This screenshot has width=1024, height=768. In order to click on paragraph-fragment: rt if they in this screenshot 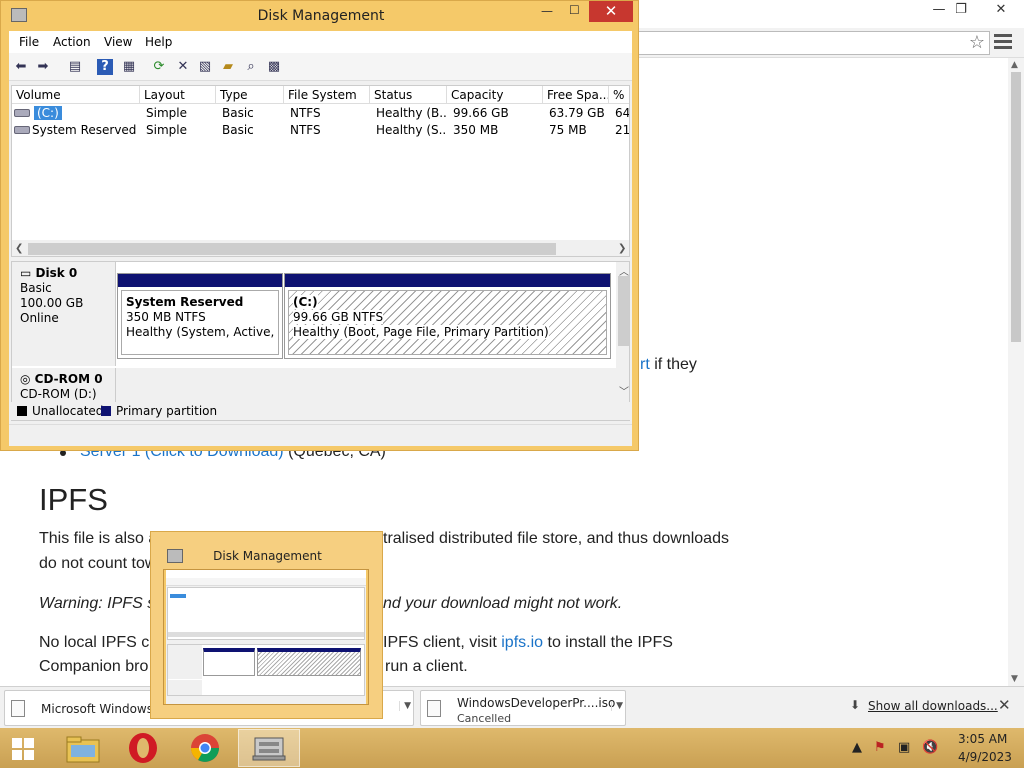, I will do `click(668, 364)`.